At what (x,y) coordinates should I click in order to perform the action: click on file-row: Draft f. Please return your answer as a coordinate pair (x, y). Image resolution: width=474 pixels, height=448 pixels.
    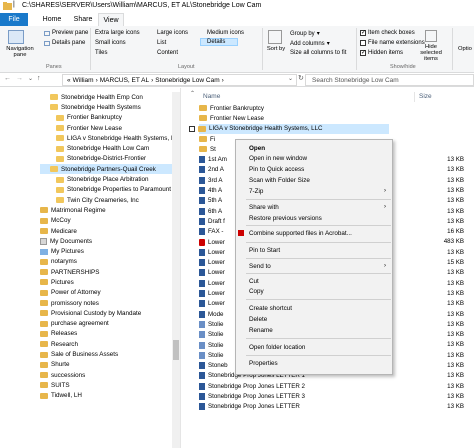
    Looking at the image, I should click on (212, 221).